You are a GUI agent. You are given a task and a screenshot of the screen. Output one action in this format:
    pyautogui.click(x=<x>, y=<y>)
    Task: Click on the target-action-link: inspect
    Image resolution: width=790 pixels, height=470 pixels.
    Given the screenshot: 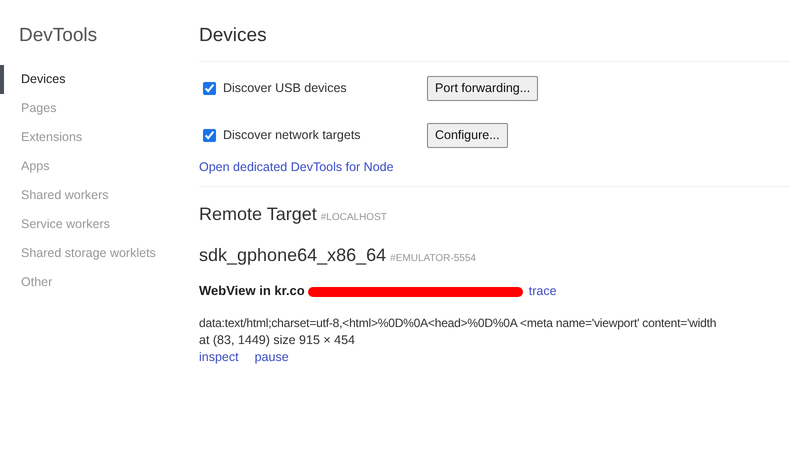 What is the action you would take?
    pyautogui.click(x=219, y=357)
    